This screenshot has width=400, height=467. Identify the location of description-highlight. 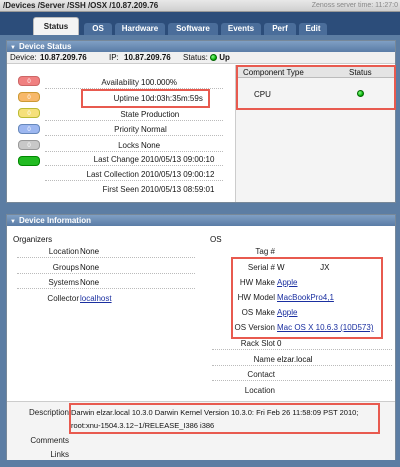
(224, 418).